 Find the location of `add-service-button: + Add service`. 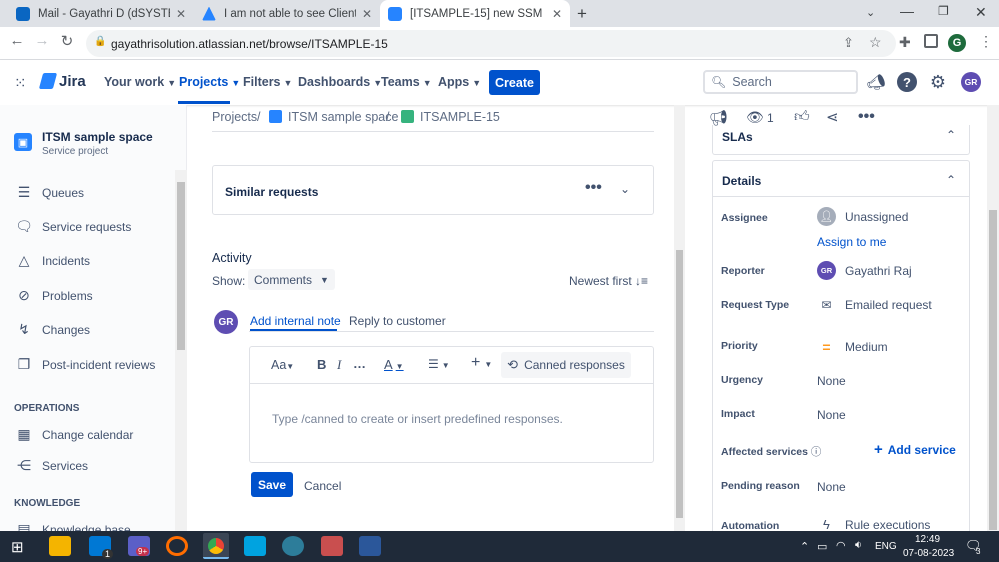

add-service-button: + Add service is located at coordinates (915, 449).